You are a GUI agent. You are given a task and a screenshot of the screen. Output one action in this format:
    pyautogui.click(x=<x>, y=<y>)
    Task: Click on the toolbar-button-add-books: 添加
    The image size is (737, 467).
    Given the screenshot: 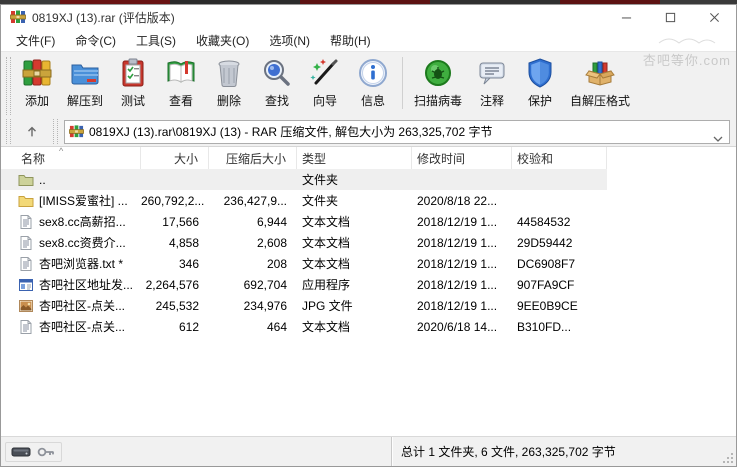 What is the action you would take?
    pyautogui.click(x=37, y=83)
    